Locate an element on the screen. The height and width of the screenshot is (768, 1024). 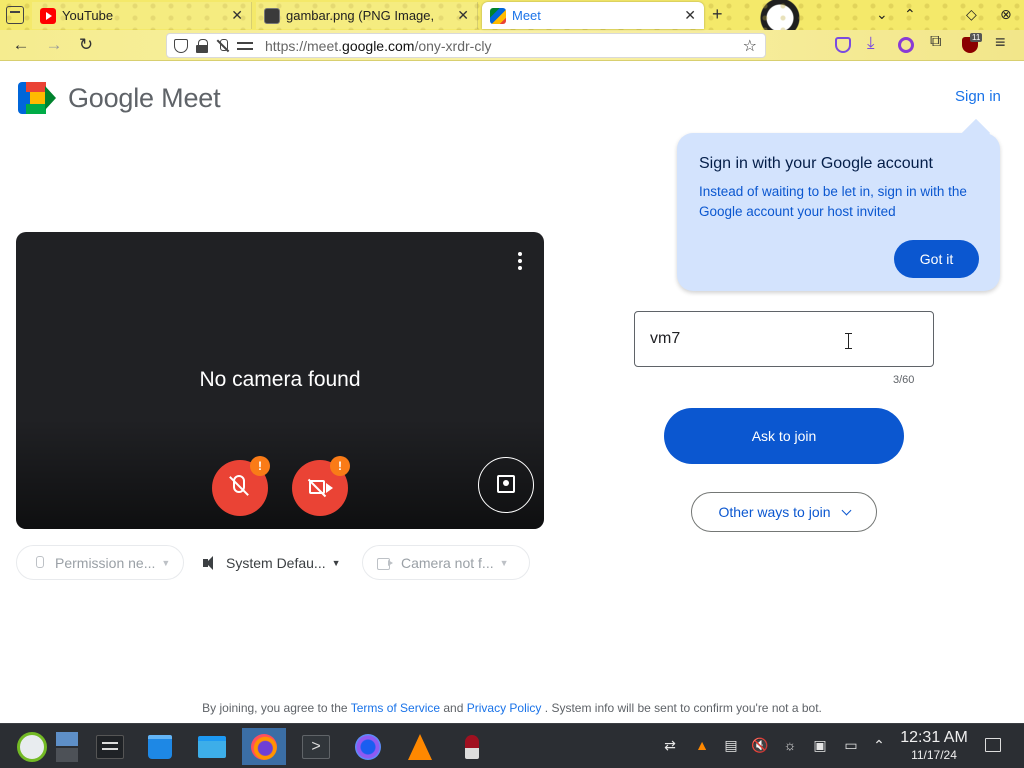
mic-off-icon is located at coordinates (239, 484).